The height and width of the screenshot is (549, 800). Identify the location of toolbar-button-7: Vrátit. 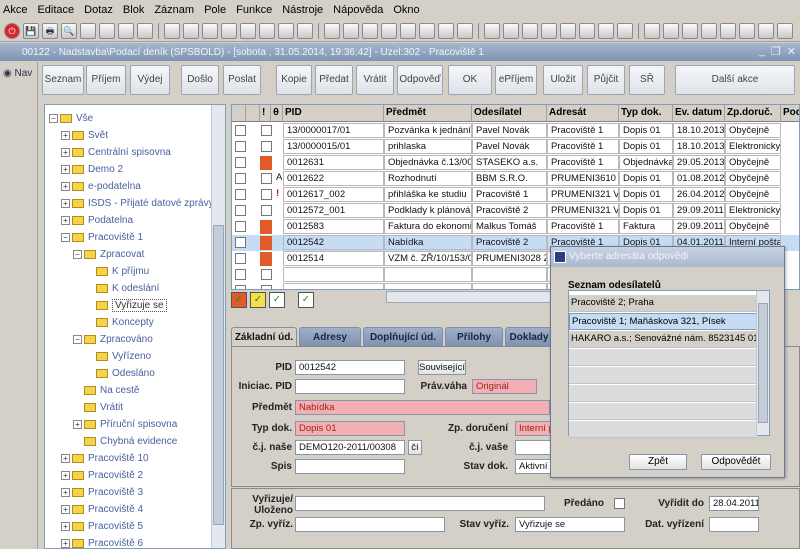
(375, 80).